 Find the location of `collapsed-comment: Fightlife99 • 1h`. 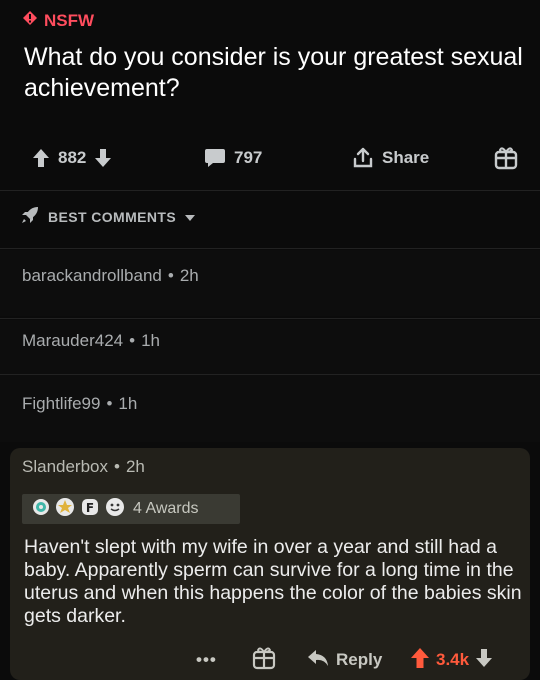

collapsed-comment: Fightlife99 • 1h is located at coordinates (270, 409).